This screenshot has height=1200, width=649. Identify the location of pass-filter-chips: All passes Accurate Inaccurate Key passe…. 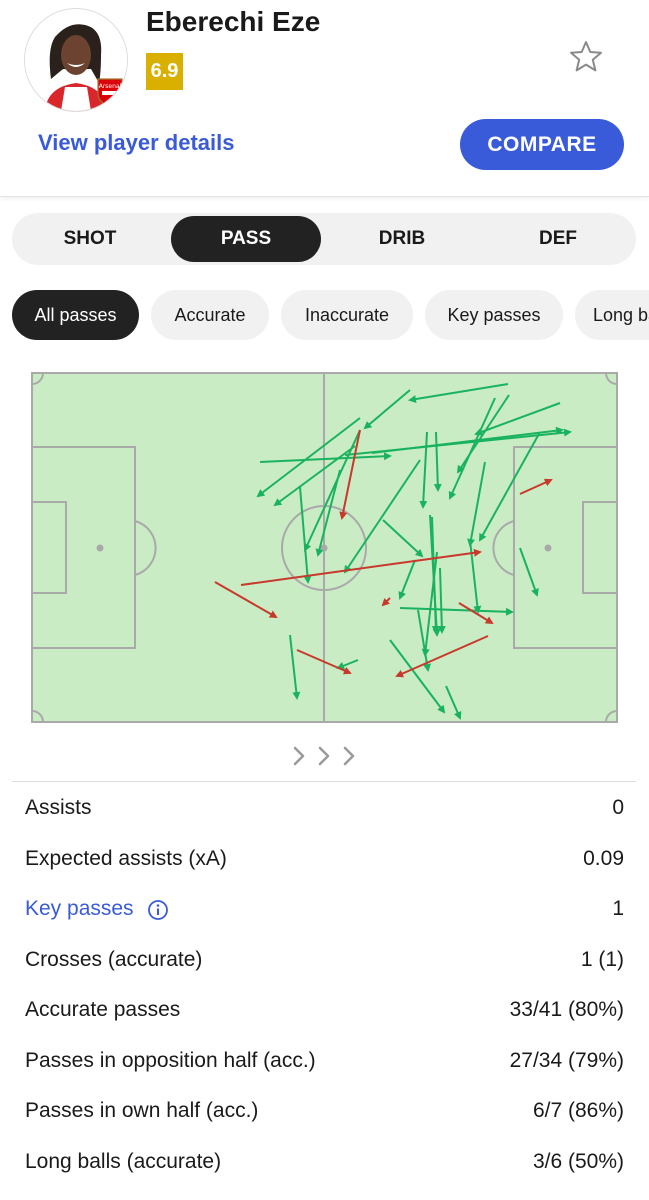
(324, 316).